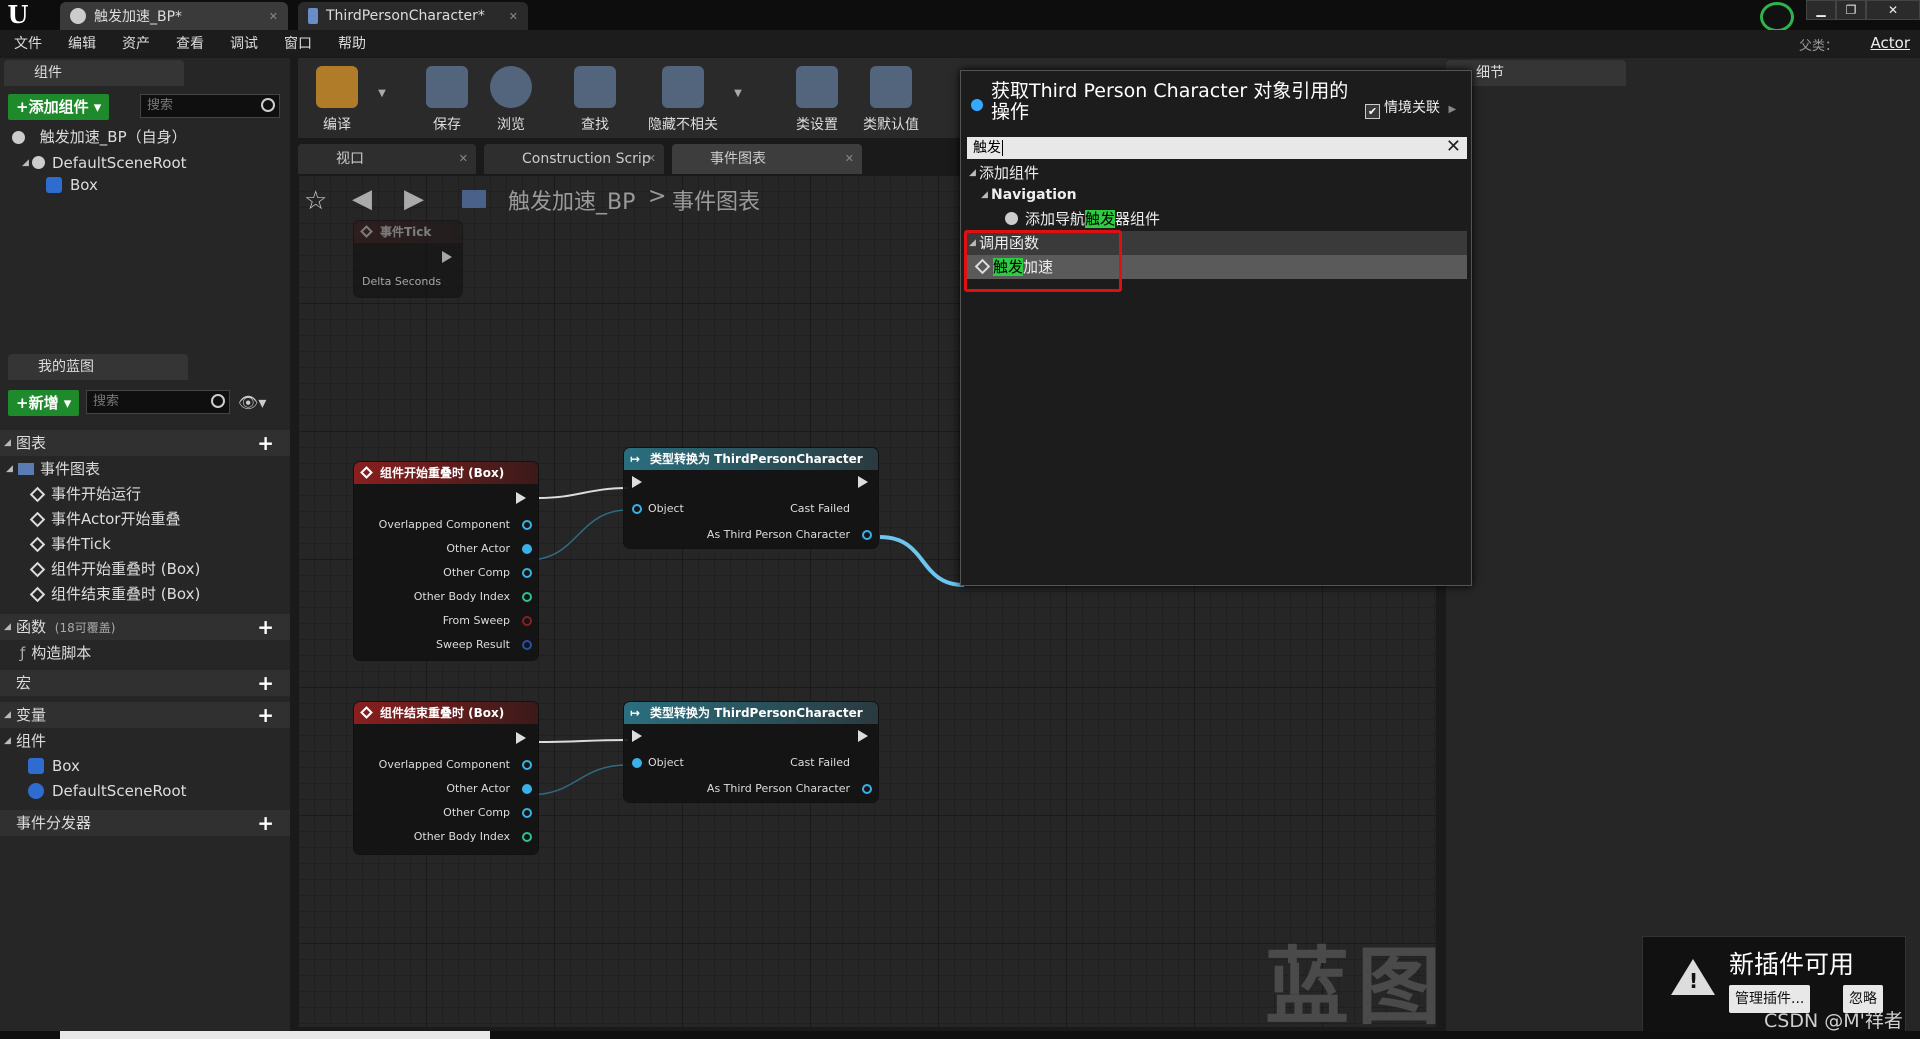 Image resolution: width=1920 pixels, height=1039 pixels. Describe the element at coordinates (145, 494) in the screenshot. I see `event-begin-play: 事件开始运行` at that location.